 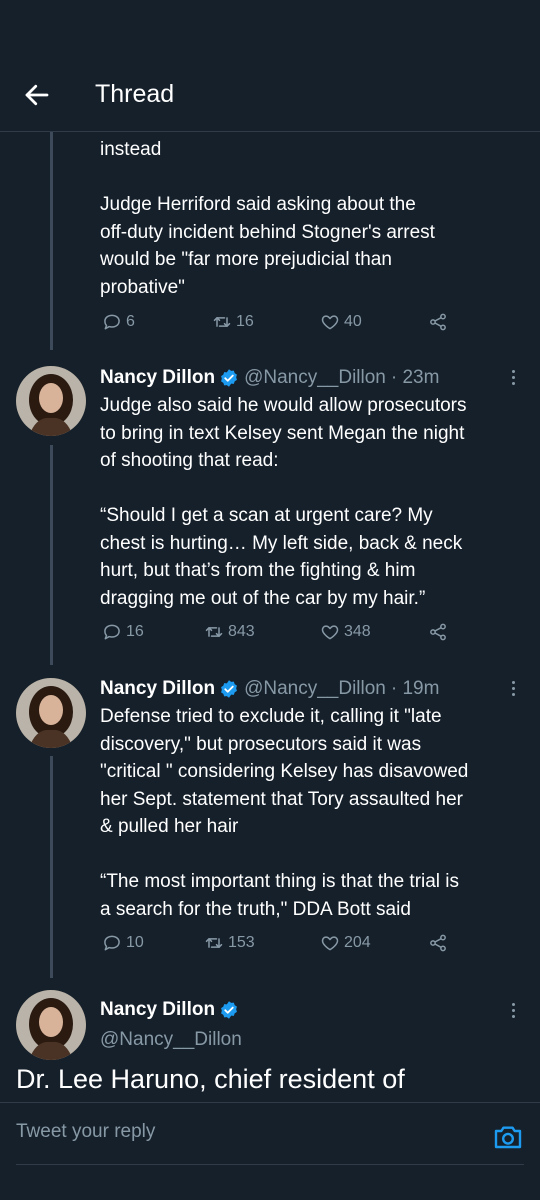 I want to click on reply-input, so click(x=226, y=1132).